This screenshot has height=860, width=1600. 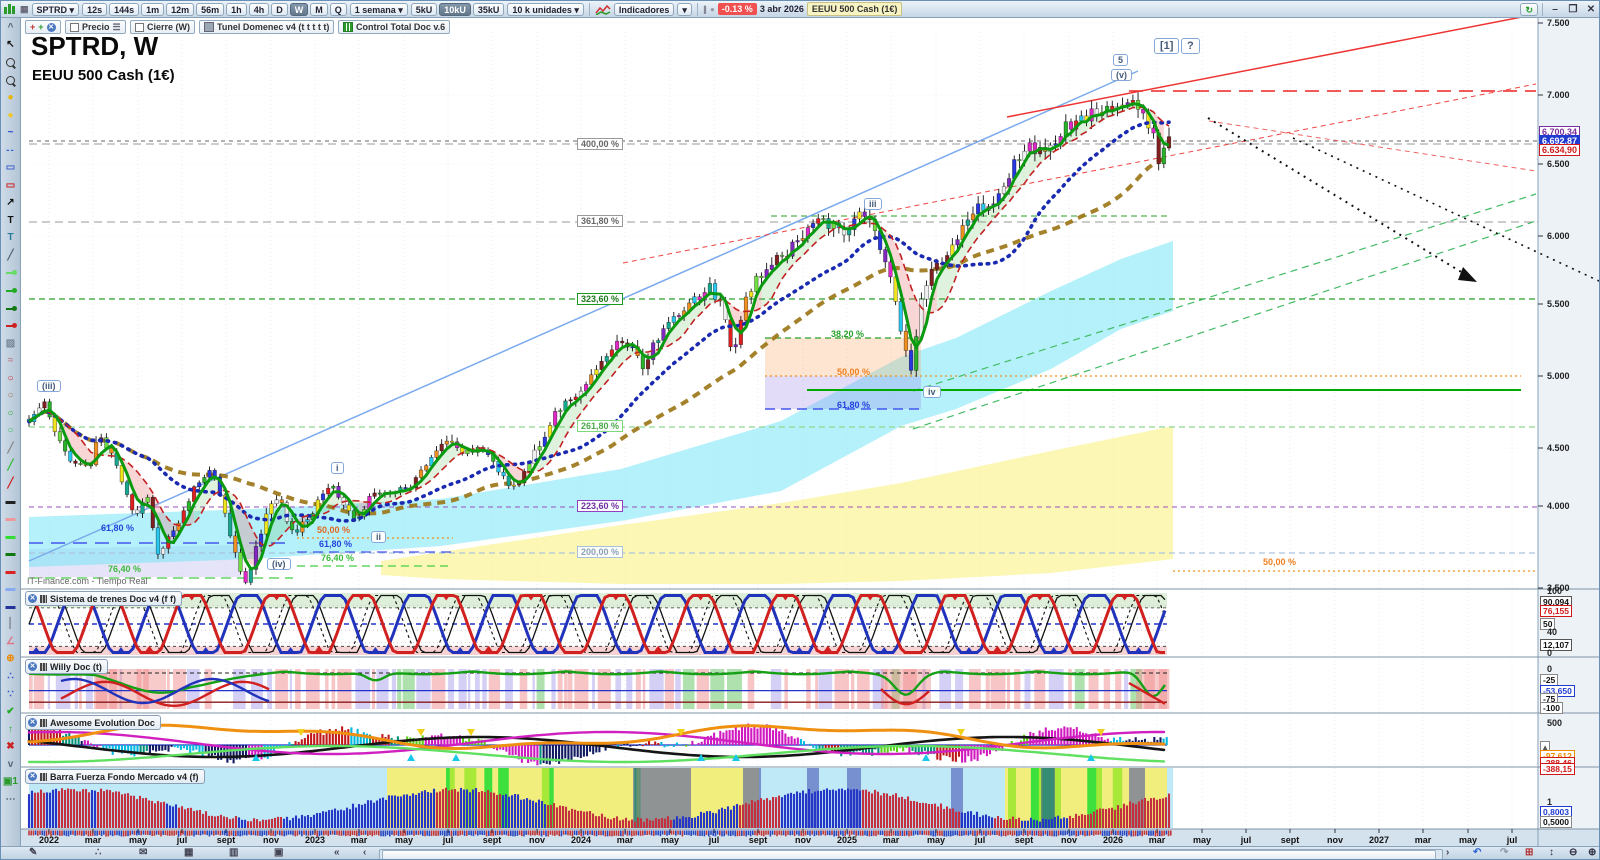 What do you see at coordinates (11, 730) in the screenshot?
I see `thumb-up-tool-icon: ↑` at bounding box center [11, 730].